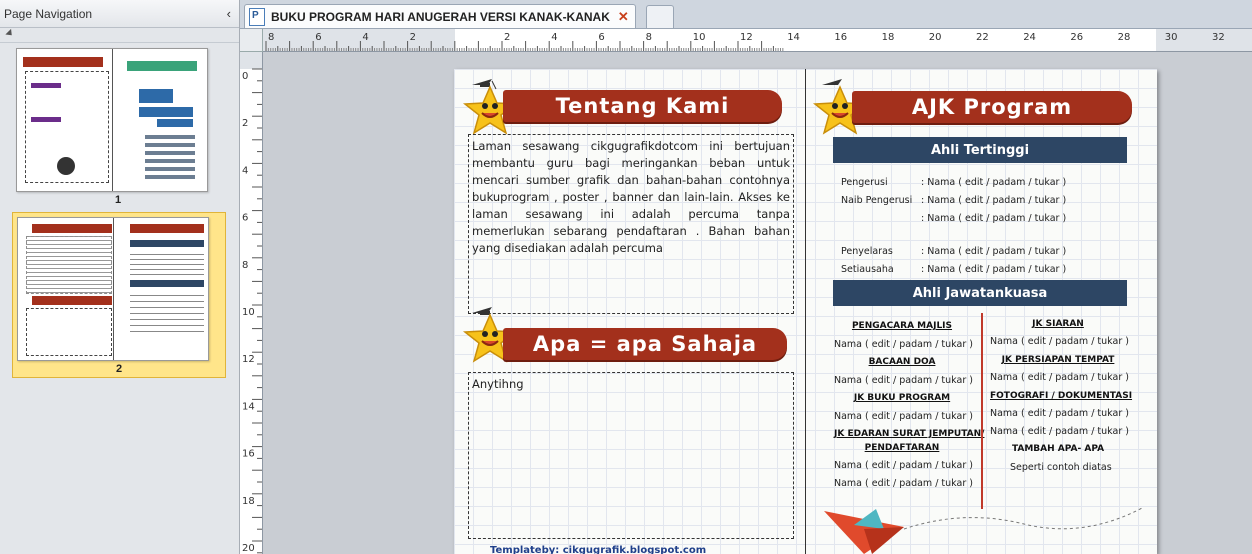  I want to click on committee-head: FOTOGRAFI / DOKUMENTASI, so click(1061, 396).